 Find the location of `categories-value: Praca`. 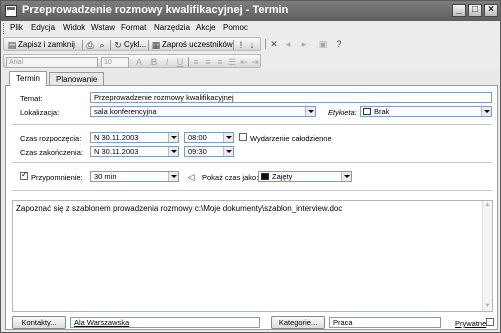

categories-value: Praca is located at coordinates (343, 322).